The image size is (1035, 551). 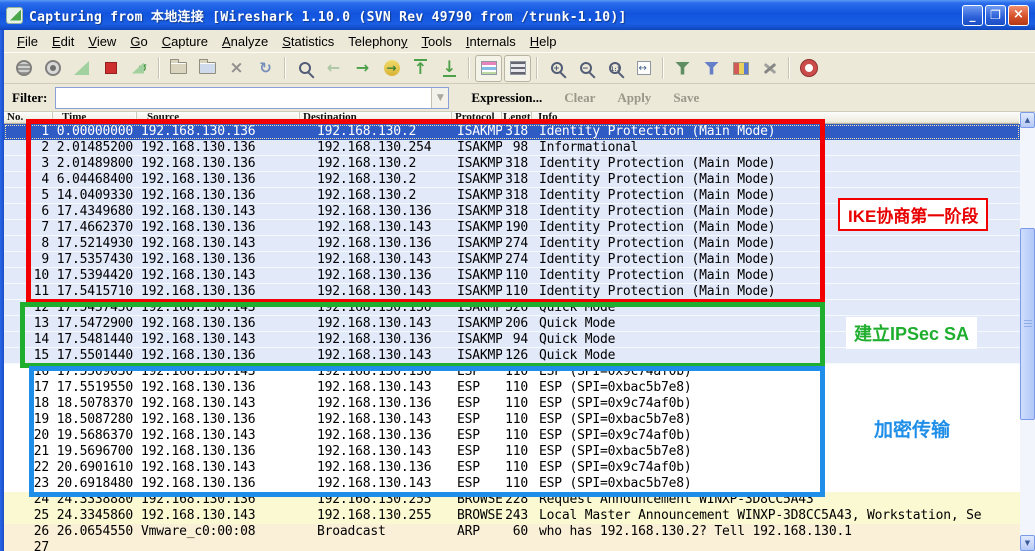 I want to click on zoom-normal-icon: 1:1, so click(x=614, y=68).